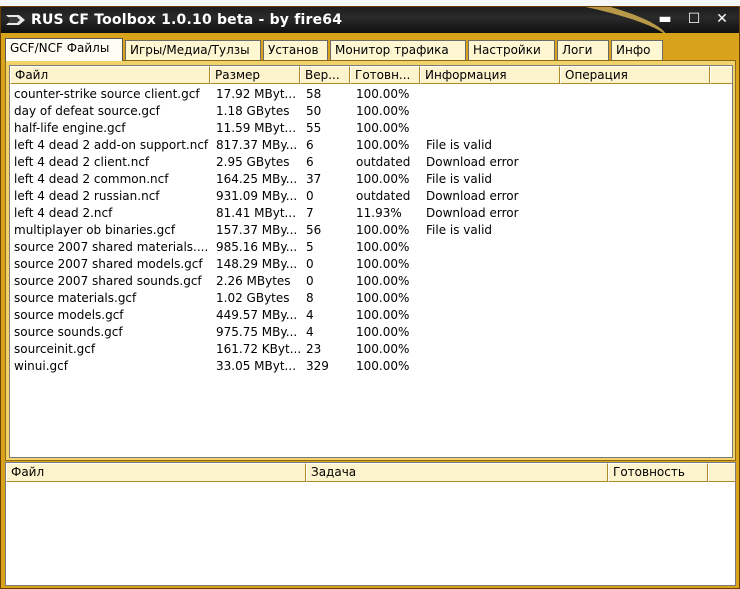  What do you see at coordinates (371, 332) in the screenshot?
I see `table-row: source sounds.gcf 975.75 MBy... 4 100.00%` at bounding box center [371, 332].